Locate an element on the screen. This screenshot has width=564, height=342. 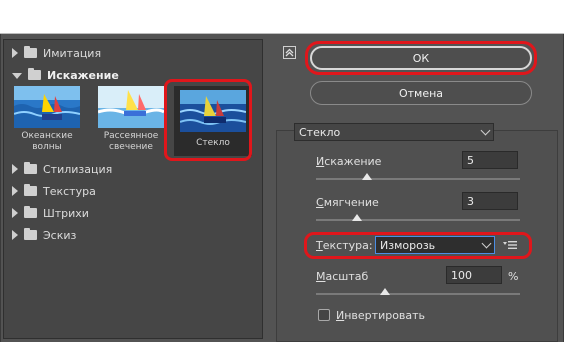
category-label: Имитация is located at coordinates (72, 53).